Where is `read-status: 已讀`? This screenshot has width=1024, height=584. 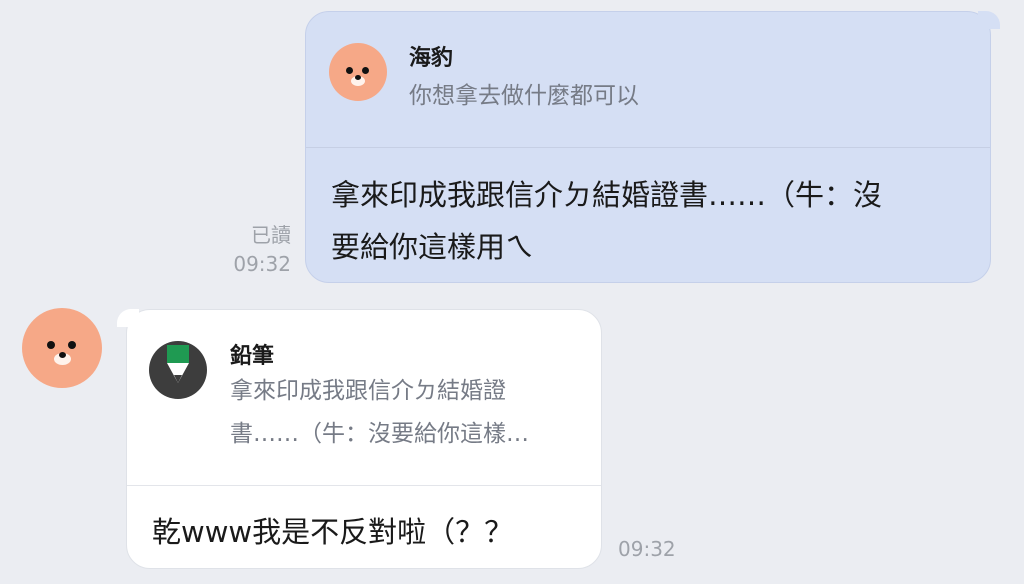
read-status: 已讀 is located at coordinates (271, 235).